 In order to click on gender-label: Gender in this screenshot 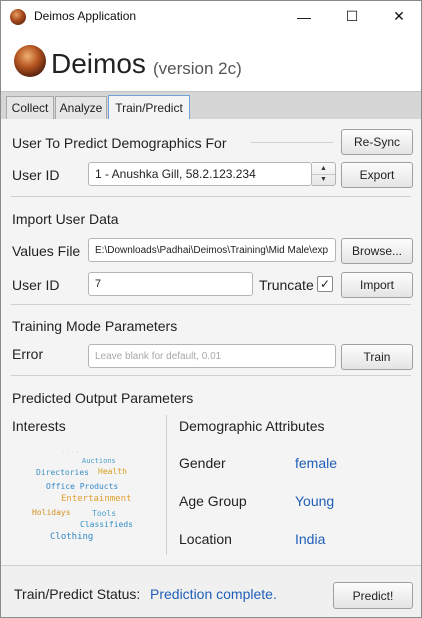, I will do `click(202, 463)`.